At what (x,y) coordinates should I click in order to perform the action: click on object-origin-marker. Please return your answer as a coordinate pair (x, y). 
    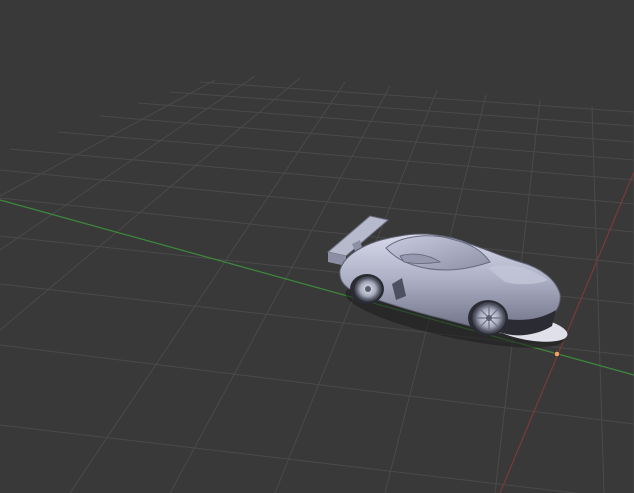
    Looking at the image, I should click on (557, 354).